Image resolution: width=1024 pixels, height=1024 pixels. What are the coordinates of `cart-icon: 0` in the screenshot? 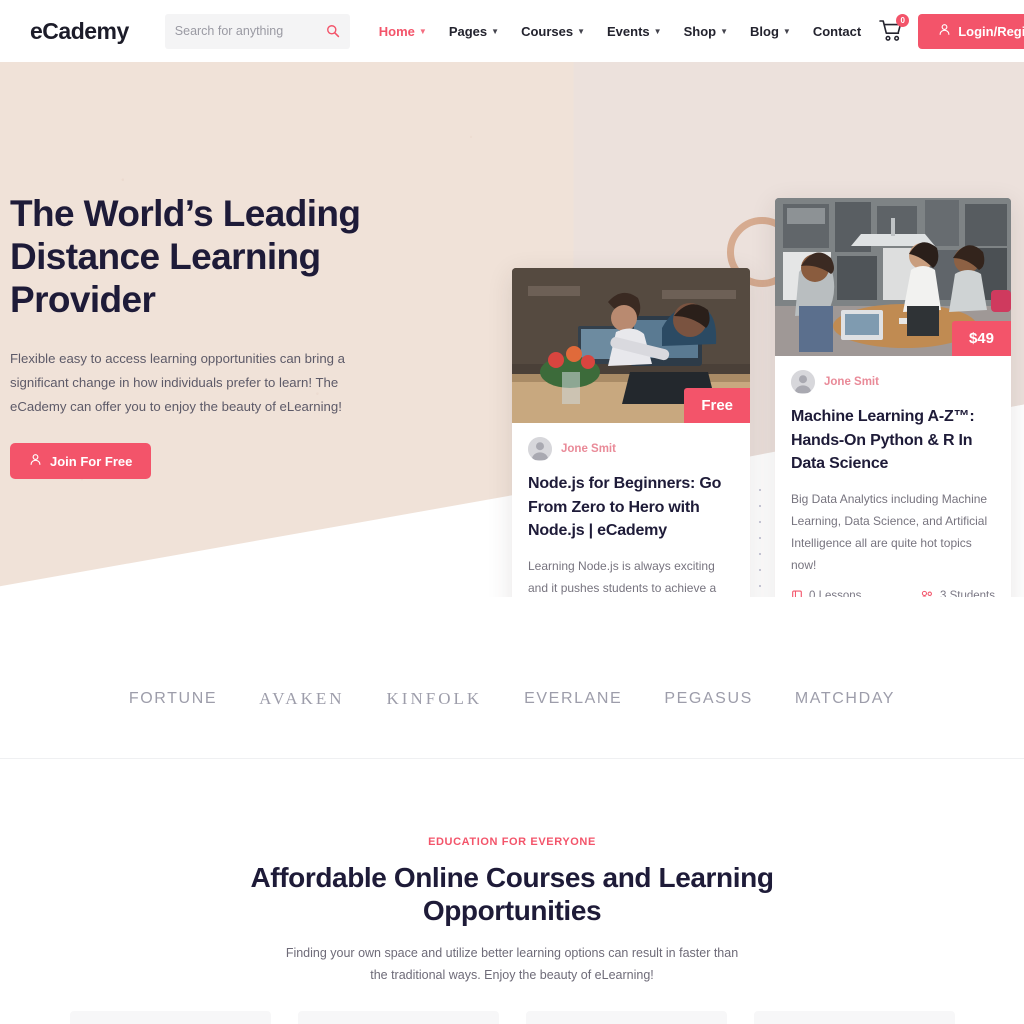 It's located at (894, 29).